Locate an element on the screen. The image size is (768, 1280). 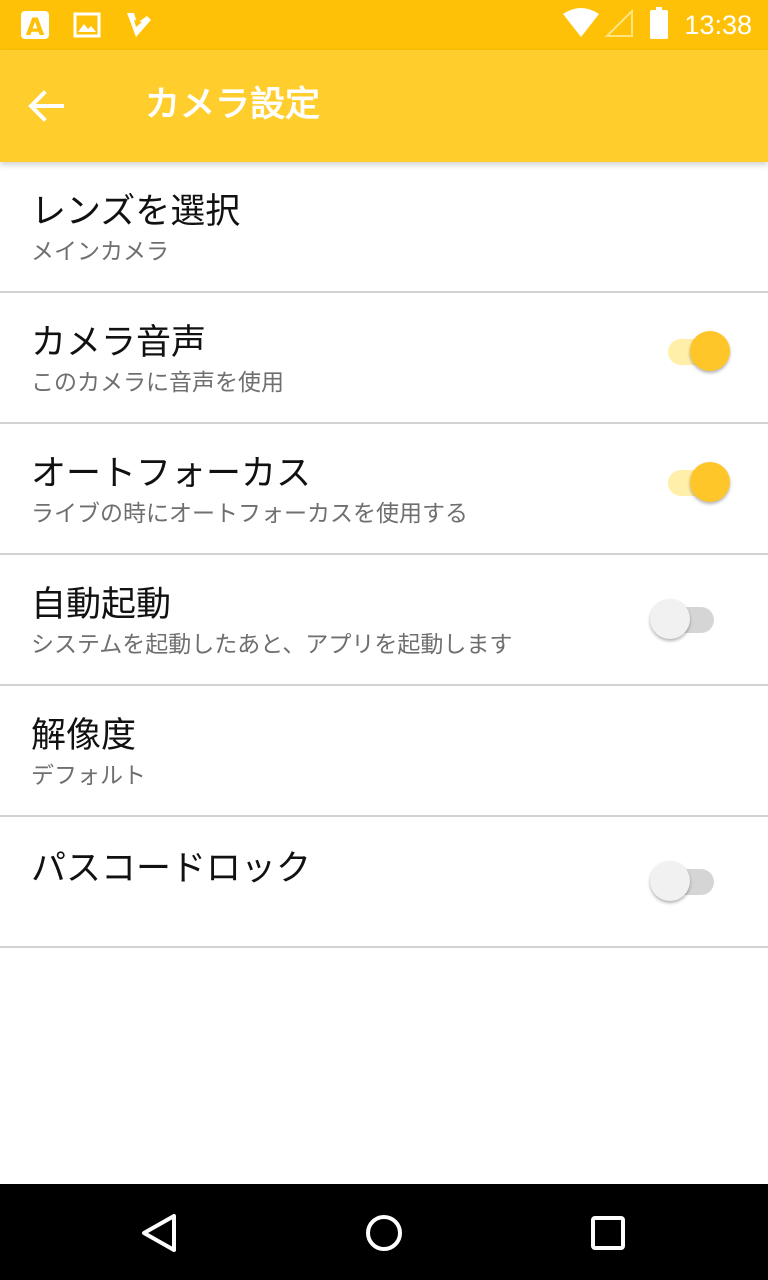
setting-summary: デフォルト is located at coordinates (88, 776).